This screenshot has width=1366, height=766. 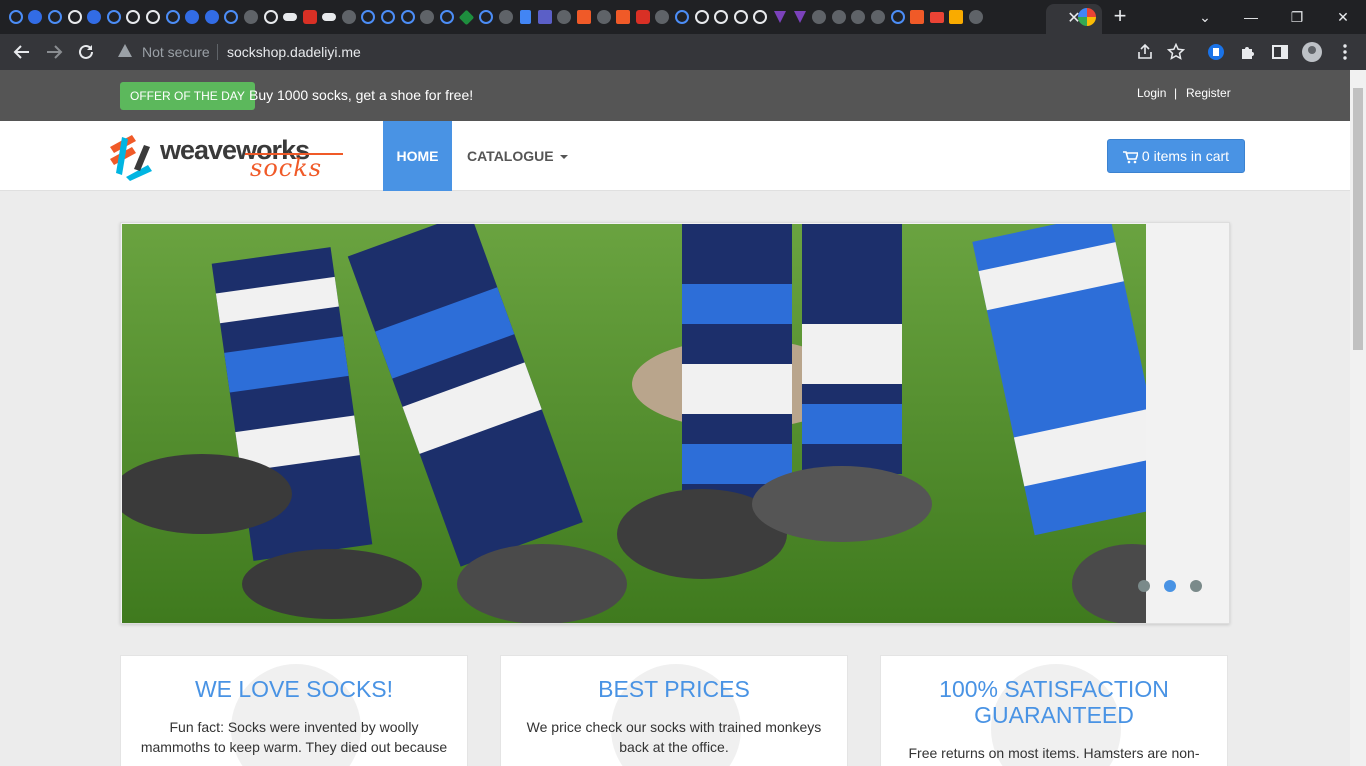 What do you see at coordinates (1176, 52) in the screenshot?
I see `bookmark-star-icon` at bounding box center [1176, 52].